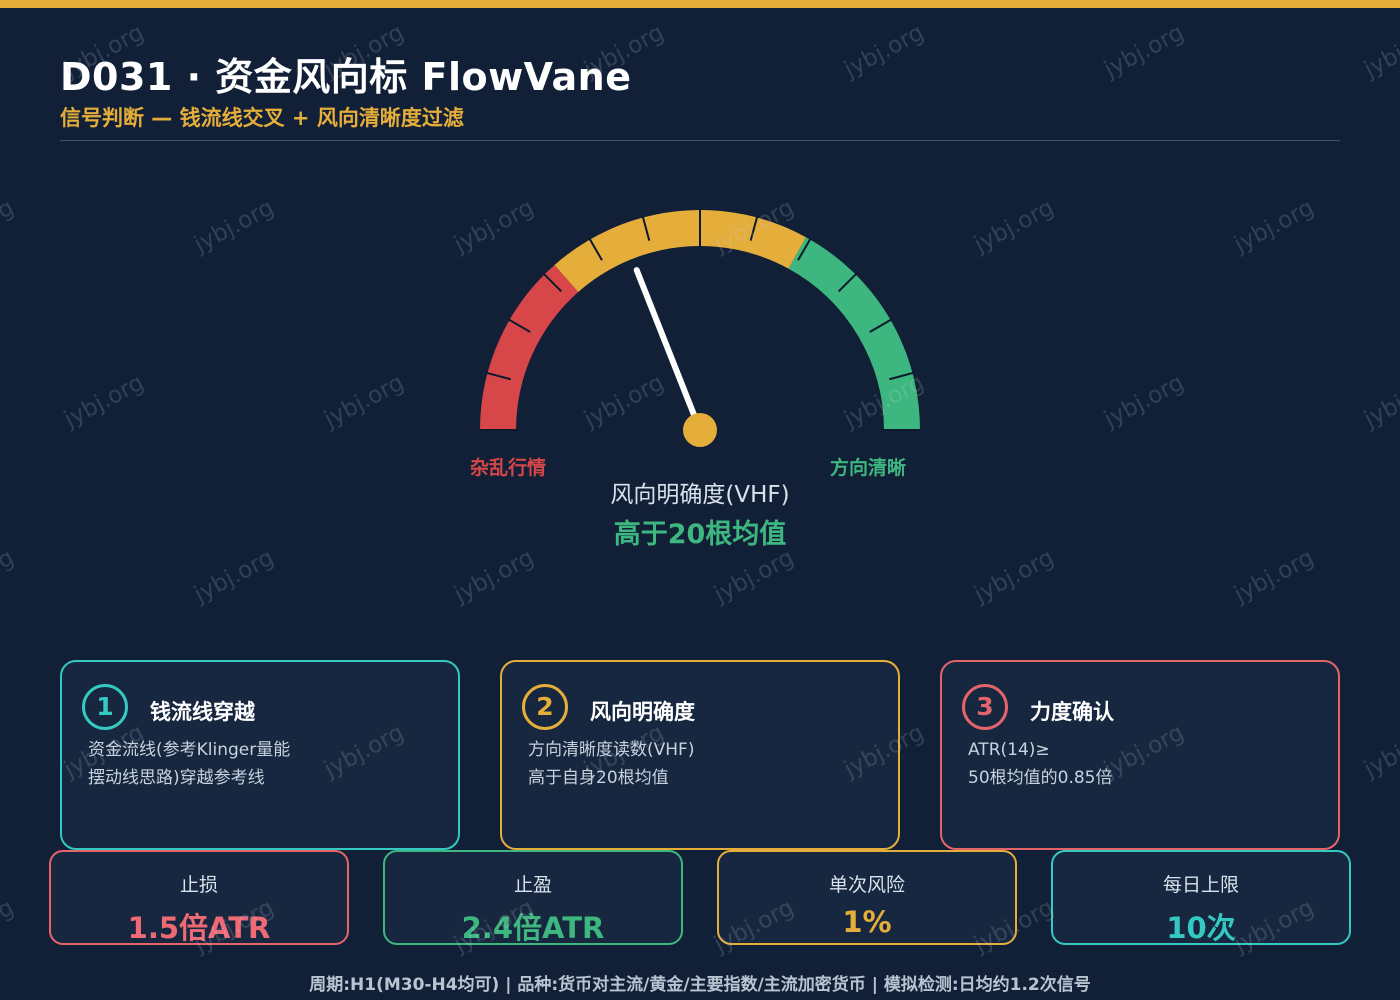 This screenshot has width=1400, height=1000. I want to click on card-description: ATR(14)≥ 50根均值的0.85倍, so click(1138, 764).